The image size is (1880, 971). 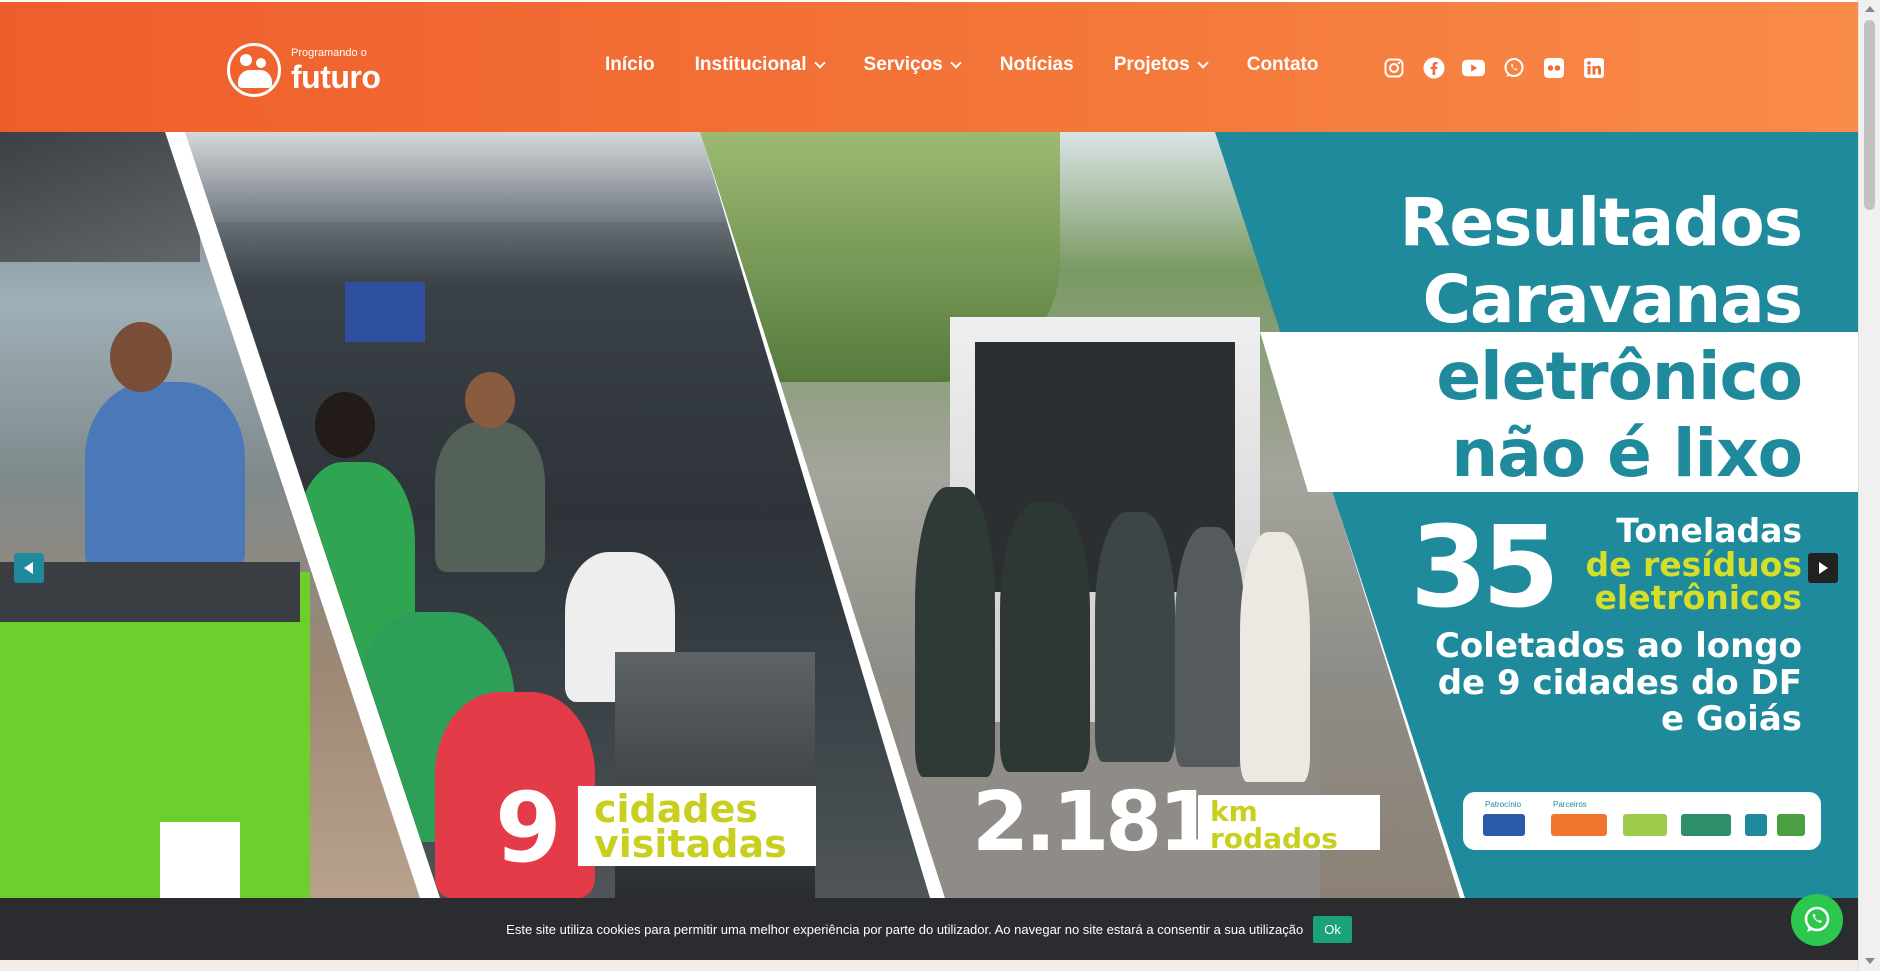 I want to click on nav-item-projetos: Projetos, so click(x=1161, y=65).